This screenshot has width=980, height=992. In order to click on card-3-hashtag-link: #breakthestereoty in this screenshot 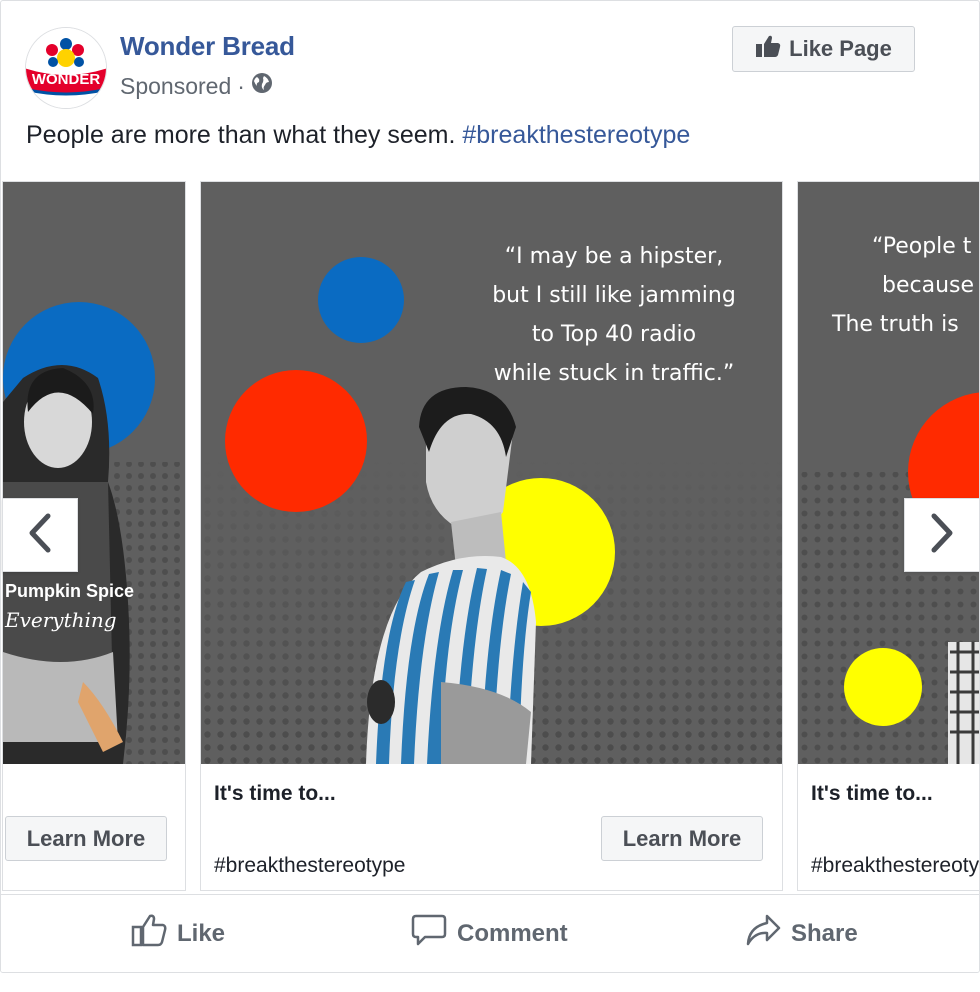, I will do `click(895, 866)`.